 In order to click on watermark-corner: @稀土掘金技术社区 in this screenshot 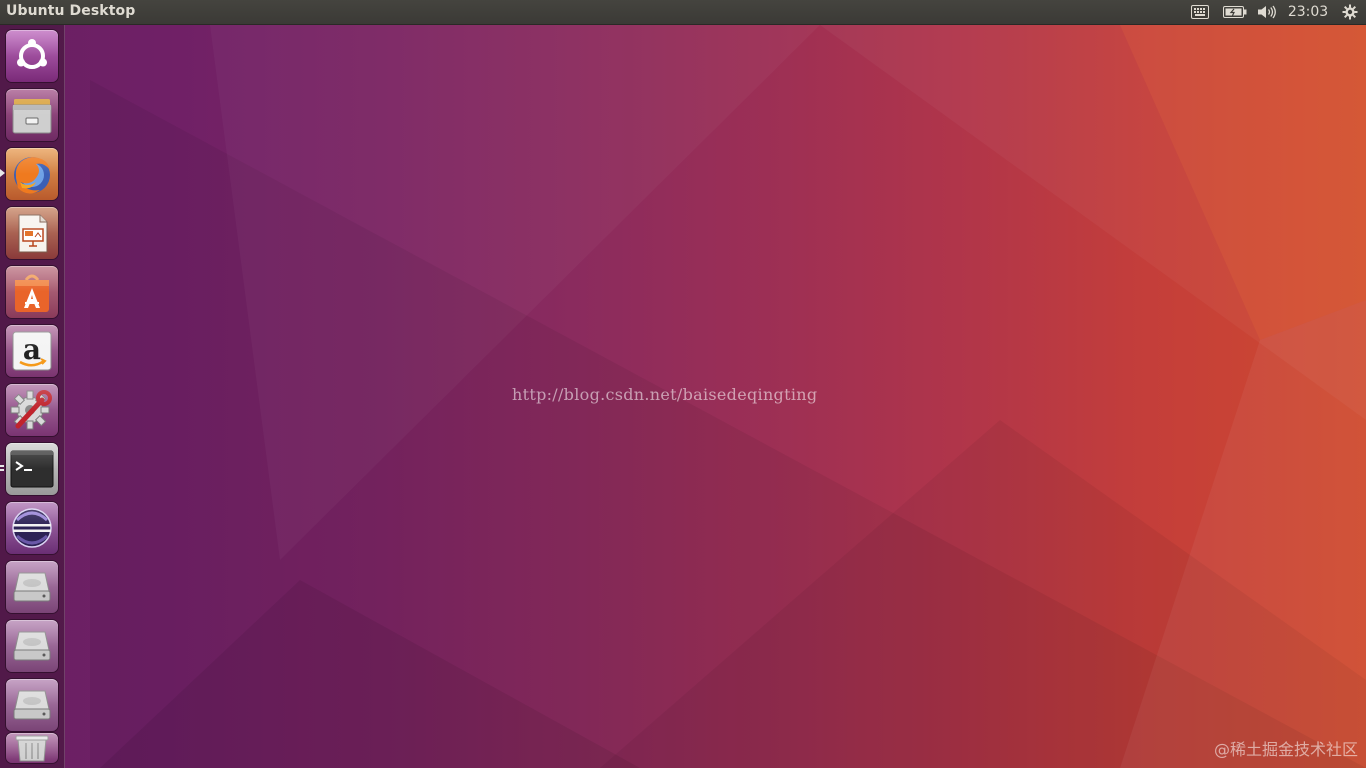, I will do `click(1285, 749)`.